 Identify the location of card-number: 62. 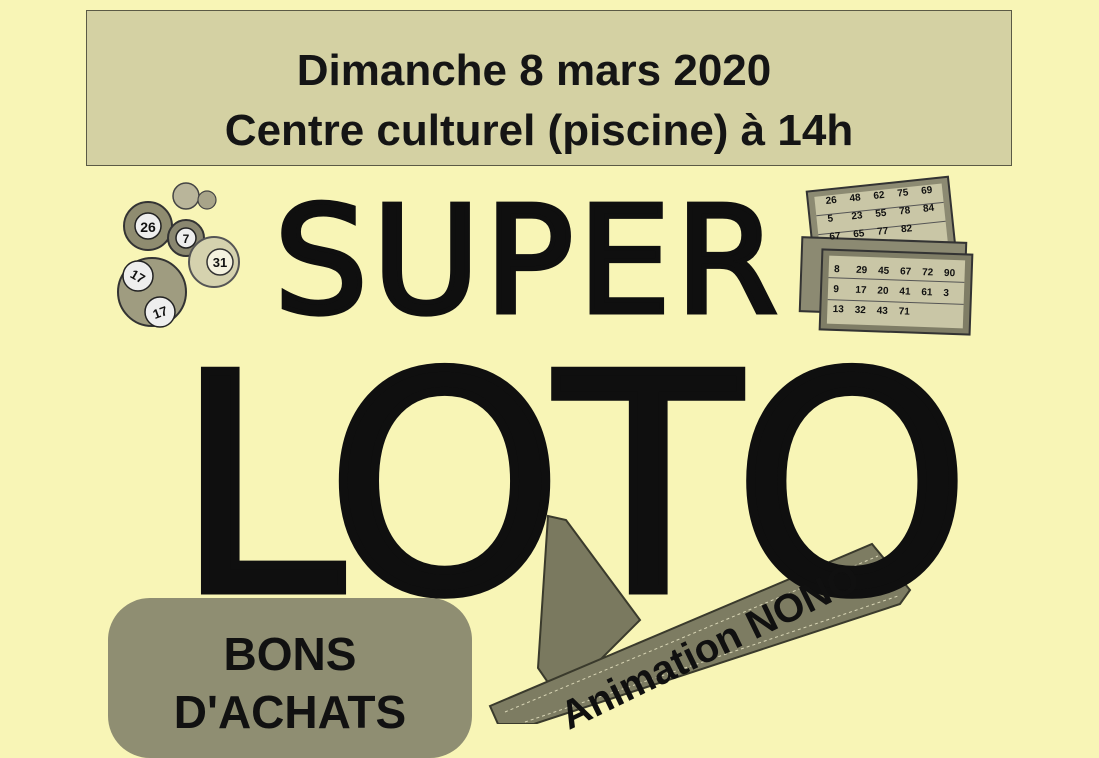
(879, 196).